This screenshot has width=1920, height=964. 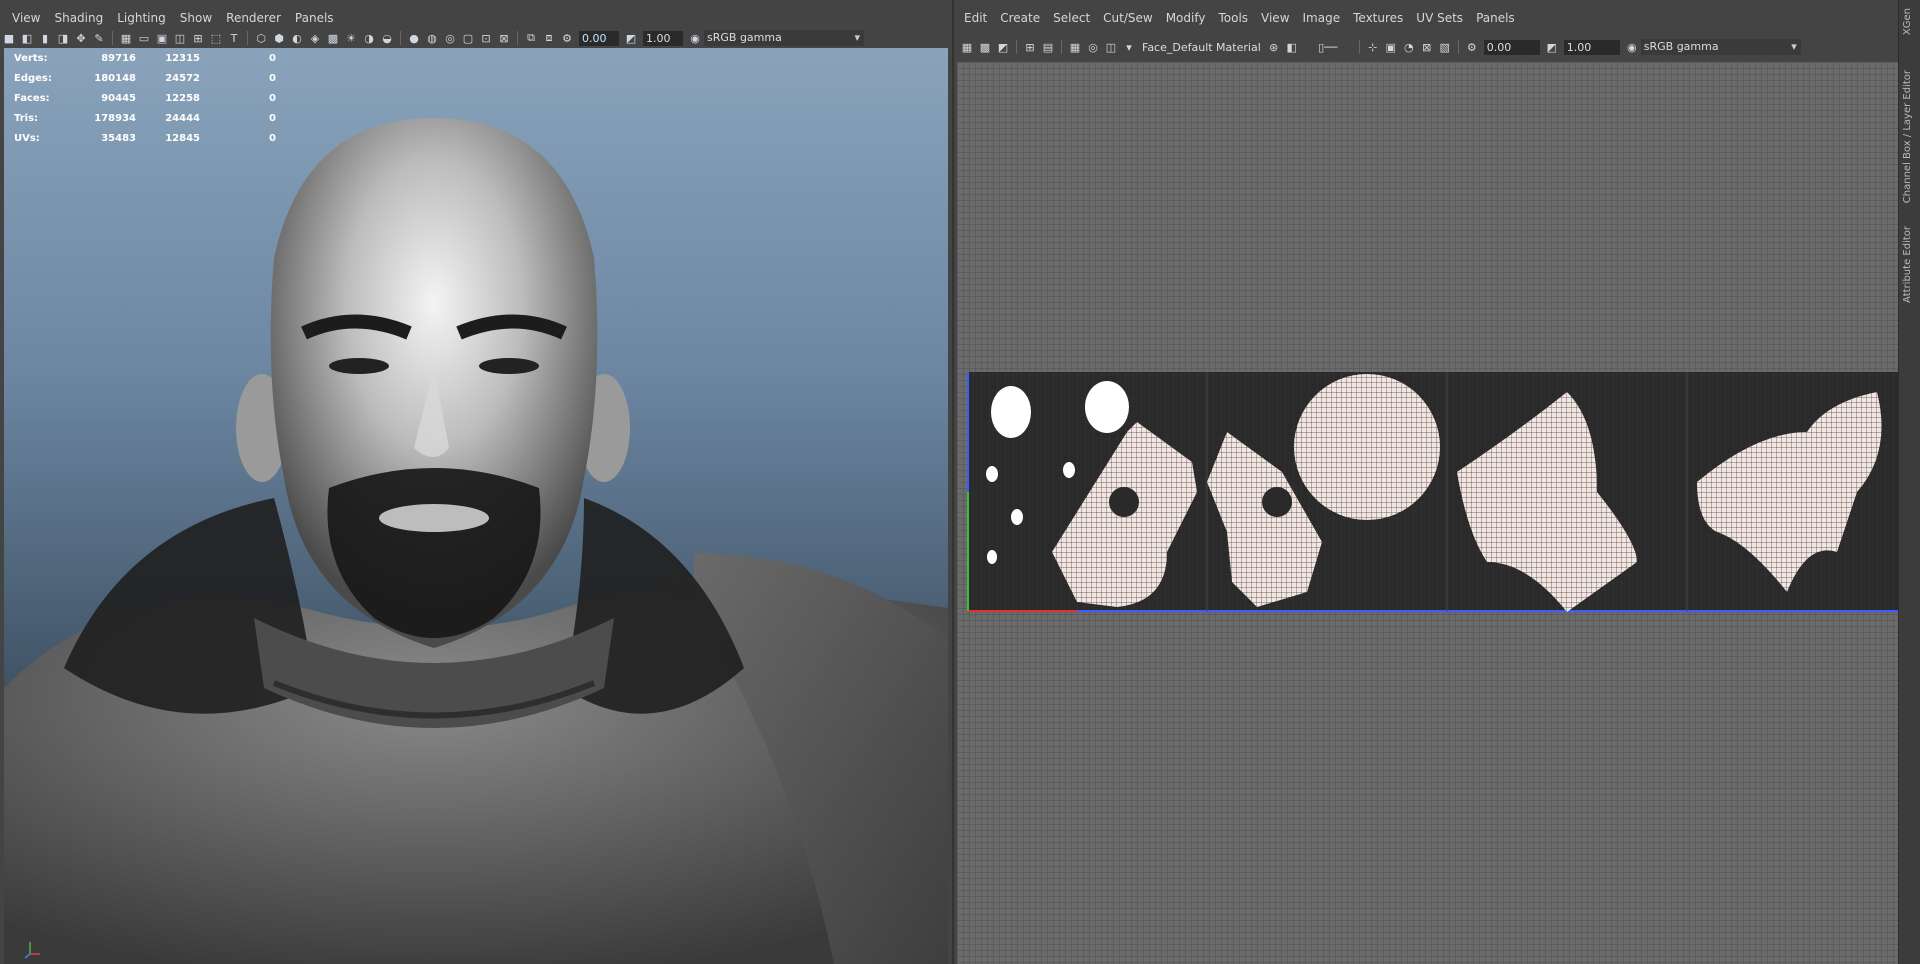 I want to click on image-range-icon: ◧, so click(x=1292, y=47).